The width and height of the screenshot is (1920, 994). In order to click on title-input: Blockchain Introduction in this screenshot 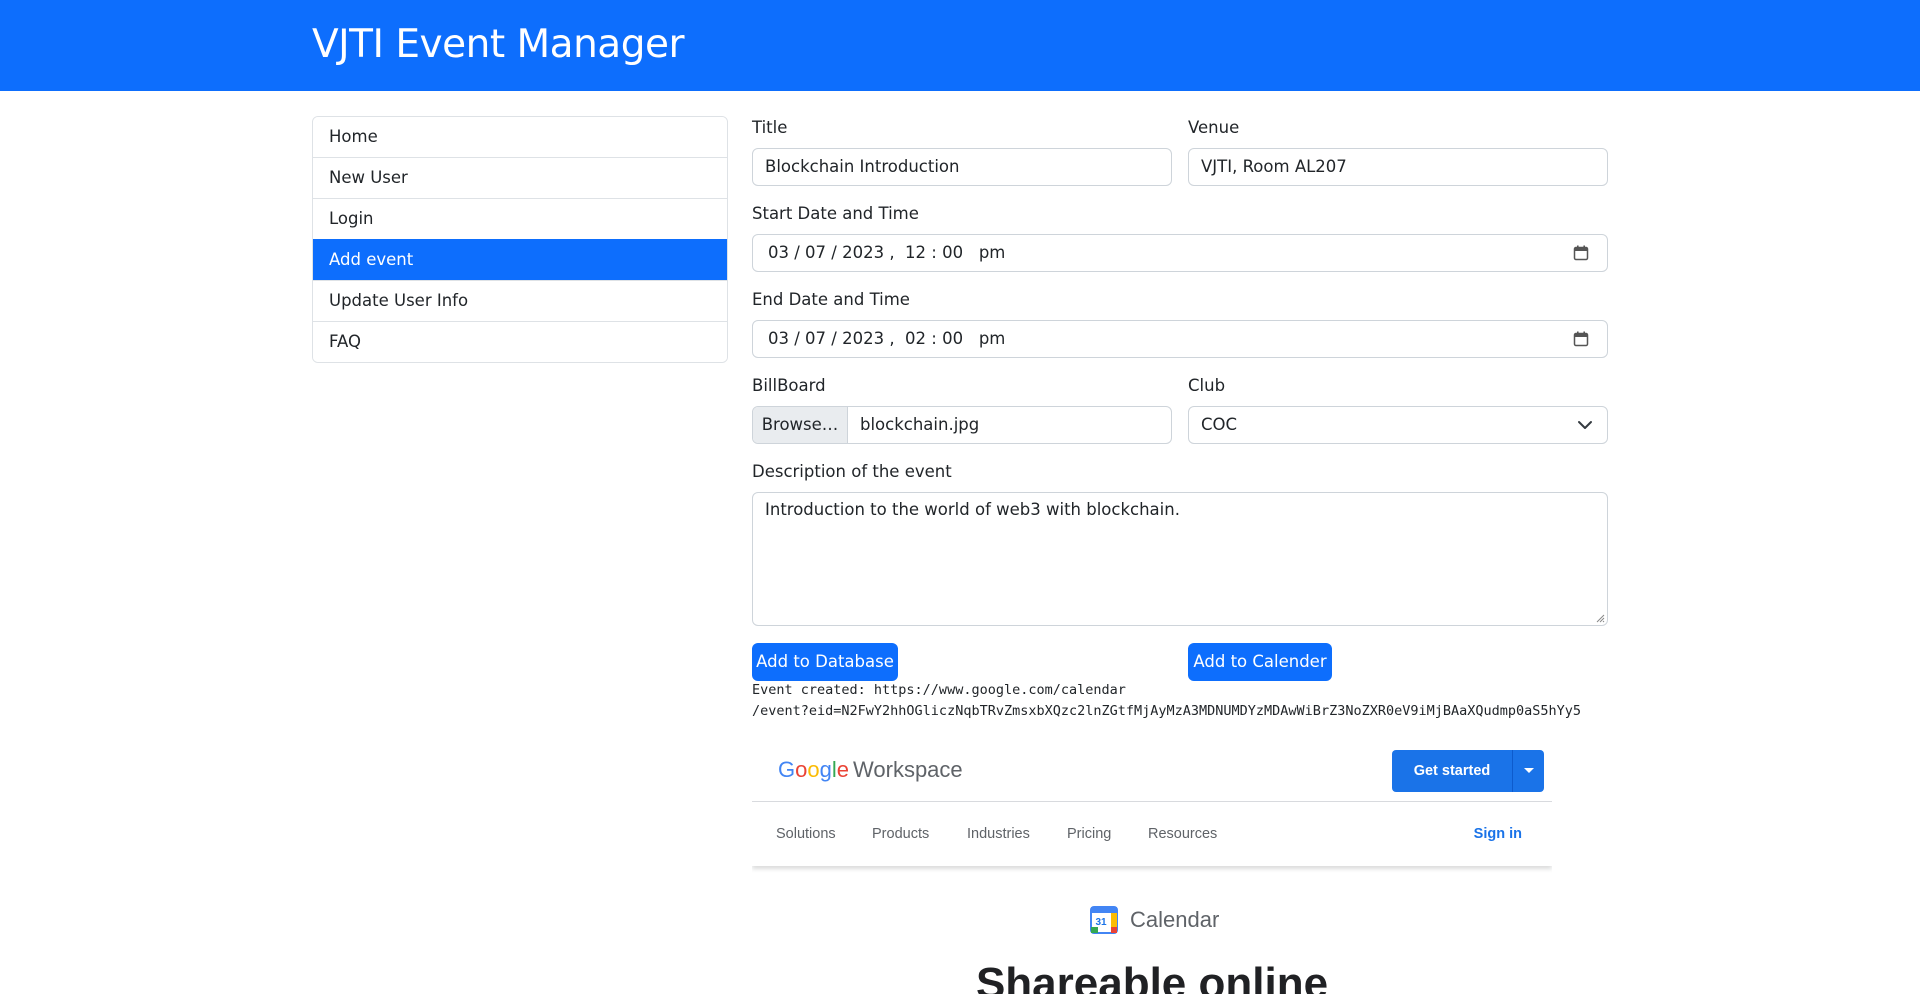, I will do `click(962, 167)`.